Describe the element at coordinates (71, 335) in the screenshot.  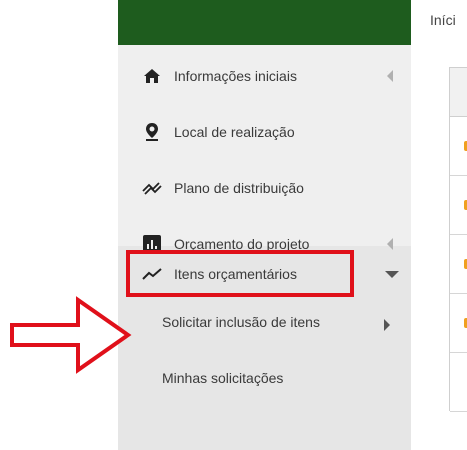
I see `arrow-right-icon` at that location.